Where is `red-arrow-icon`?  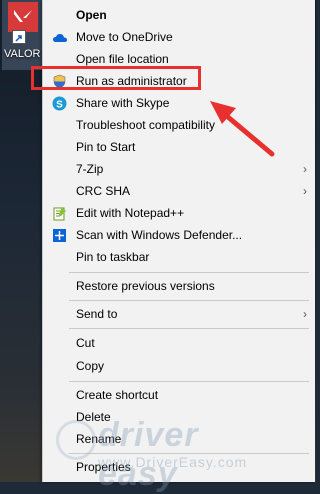
red-arrow-icon is located at coordinates (242, 129).